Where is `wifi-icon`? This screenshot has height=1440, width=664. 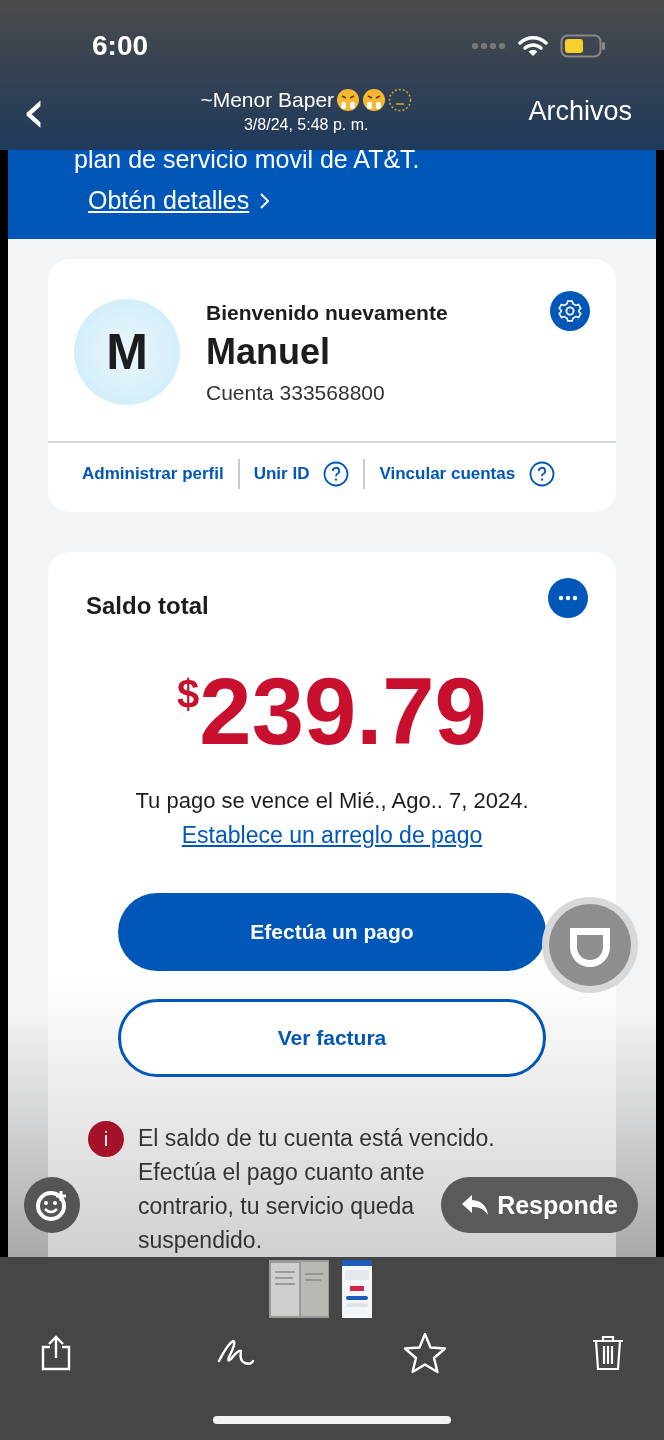
wifi-icon is located at coordinates (533, 46).